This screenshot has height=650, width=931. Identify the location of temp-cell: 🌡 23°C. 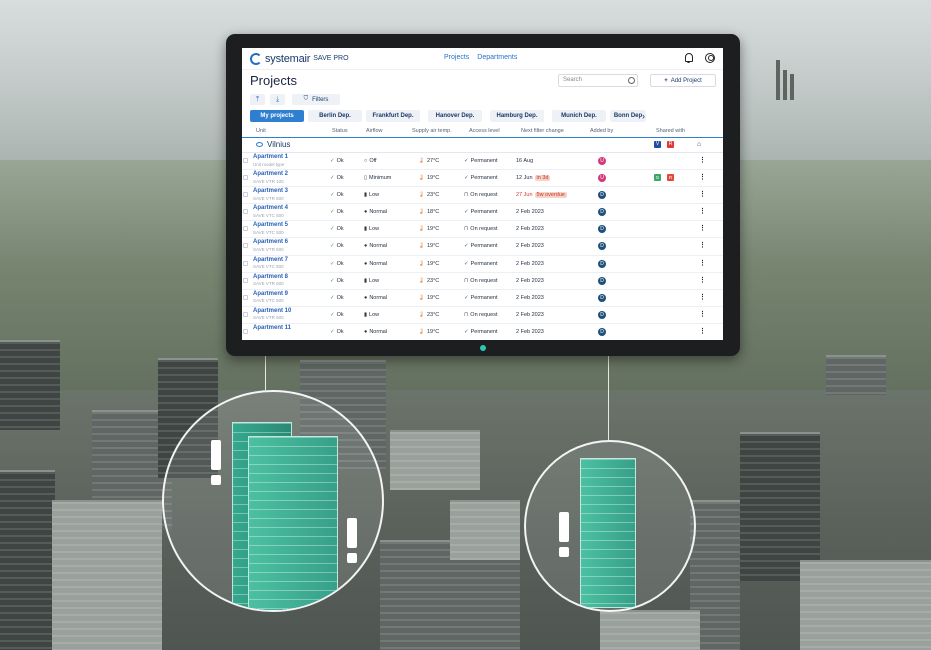
(428, 281).